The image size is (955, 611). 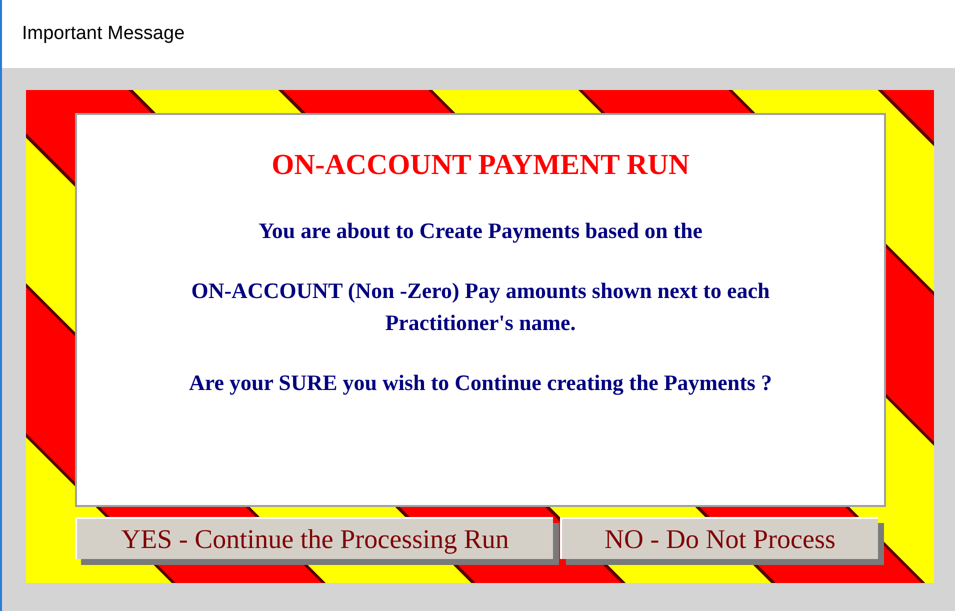 What do you see at coordinates (481, 165) in the screenshot?
I see `message-heading: ON-ACCOUNT PAYMENT RUN` at bounding box center [481, 165].